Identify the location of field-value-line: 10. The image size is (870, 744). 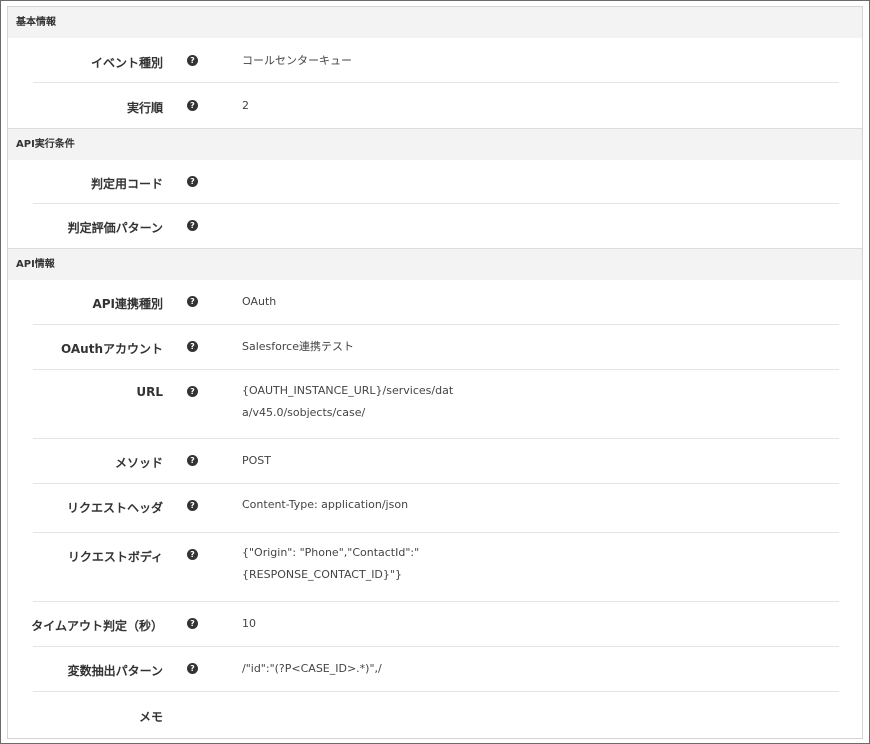
(249, 623).